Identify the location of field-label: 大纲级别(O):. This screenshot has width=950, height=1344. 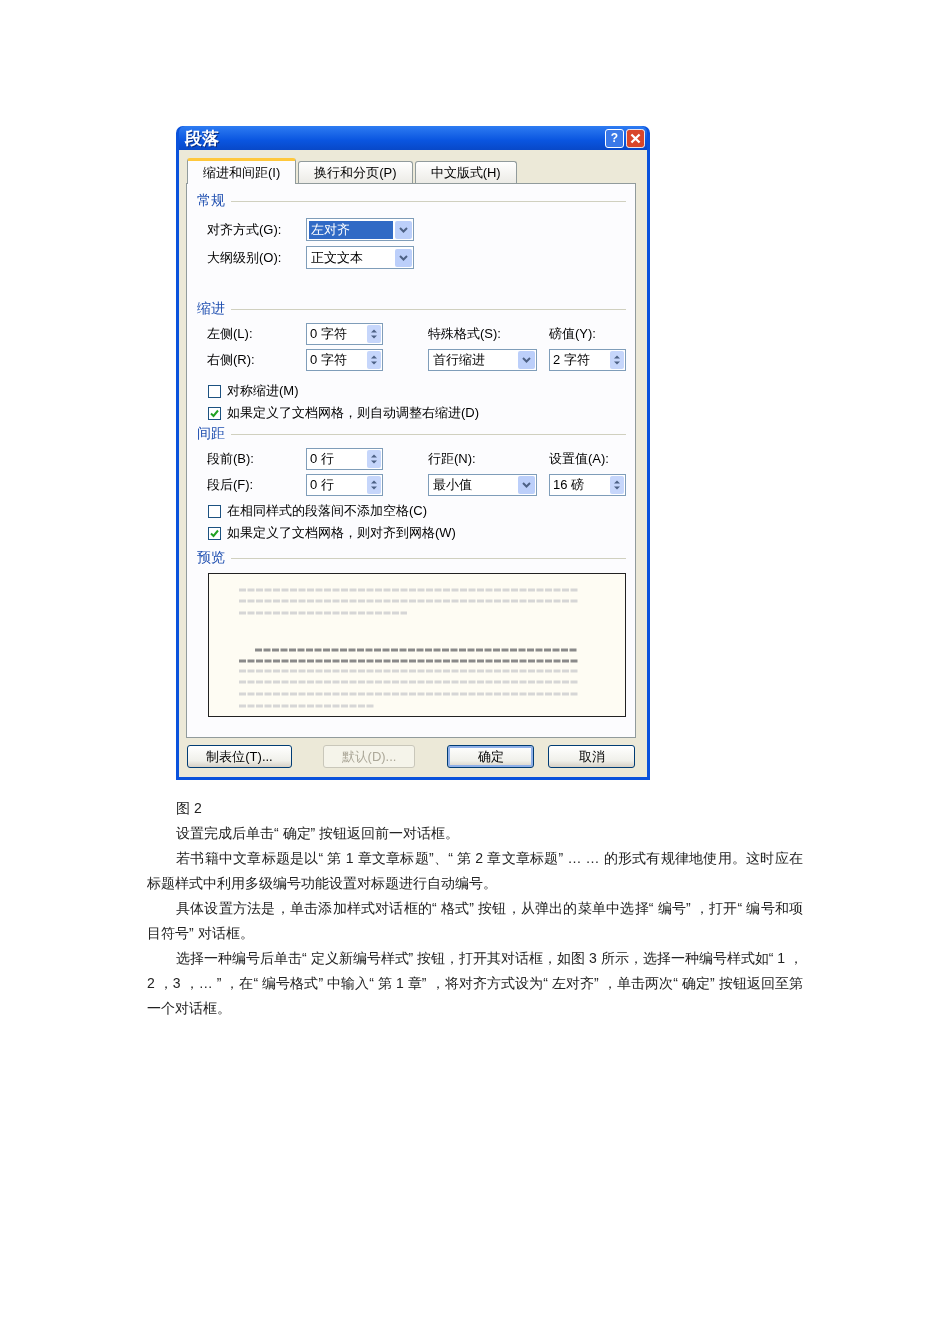
(245, 257).